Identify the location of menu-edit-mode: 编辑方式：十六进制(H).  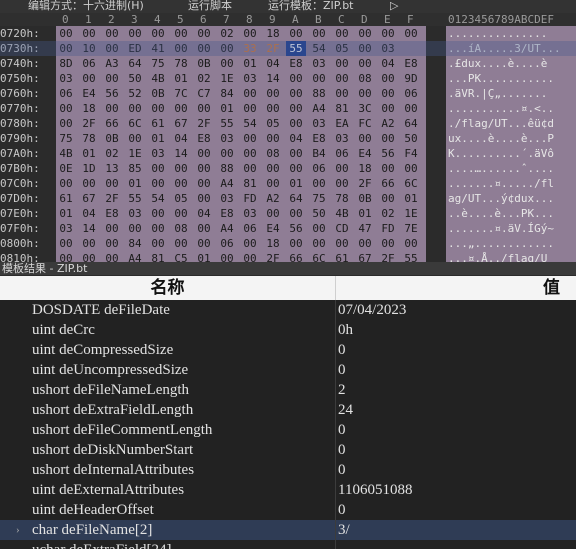
(86, 6).